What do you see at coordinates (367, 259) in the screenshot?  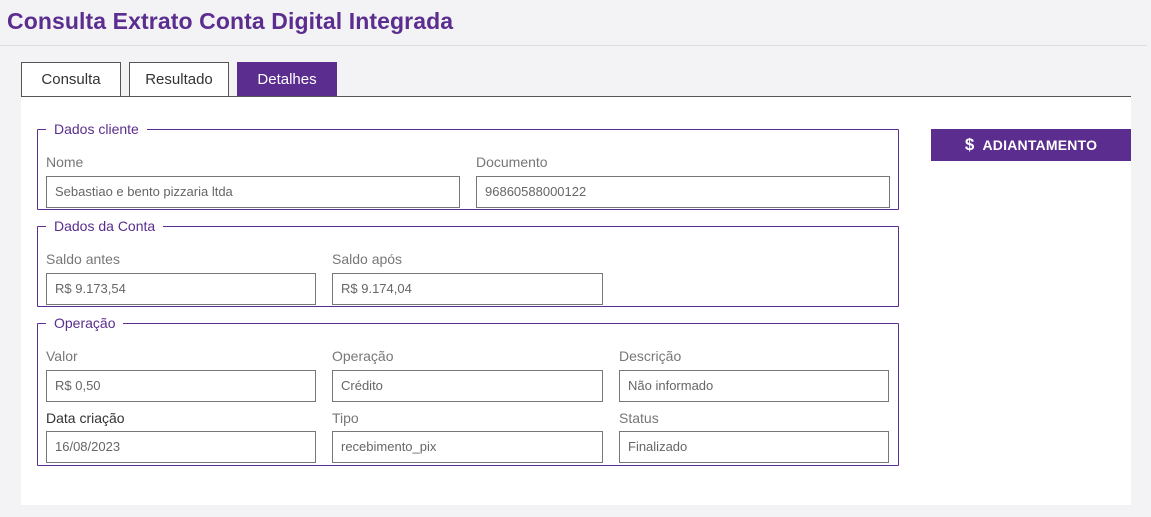 I see `label-saldo-apos: Saldo após` at bounding box center [367, 259].